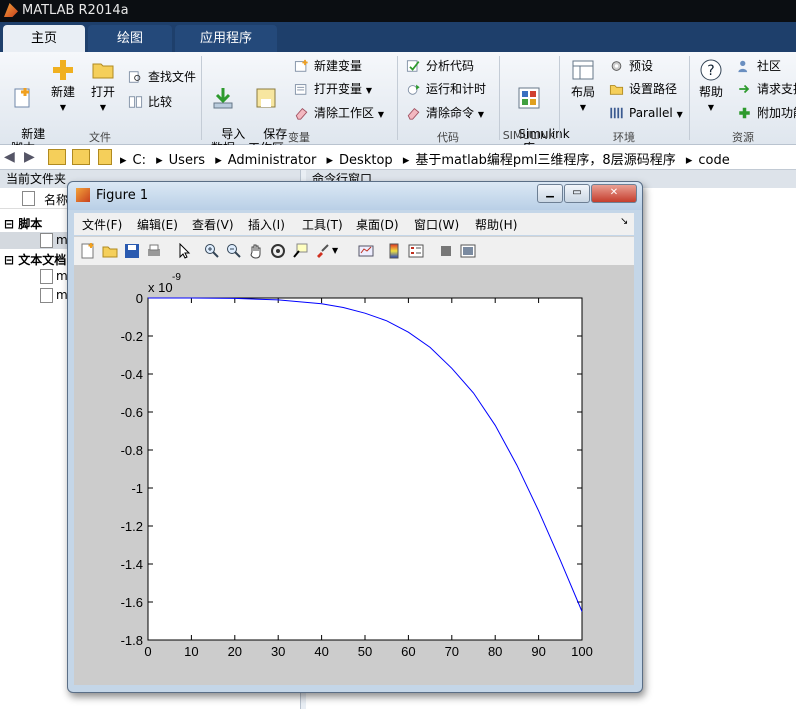 The image size is (796, 709). Describe the element at coordinates (624, 221) in the screenshot. I see `dock-arrow-icon: ↘` at that location.